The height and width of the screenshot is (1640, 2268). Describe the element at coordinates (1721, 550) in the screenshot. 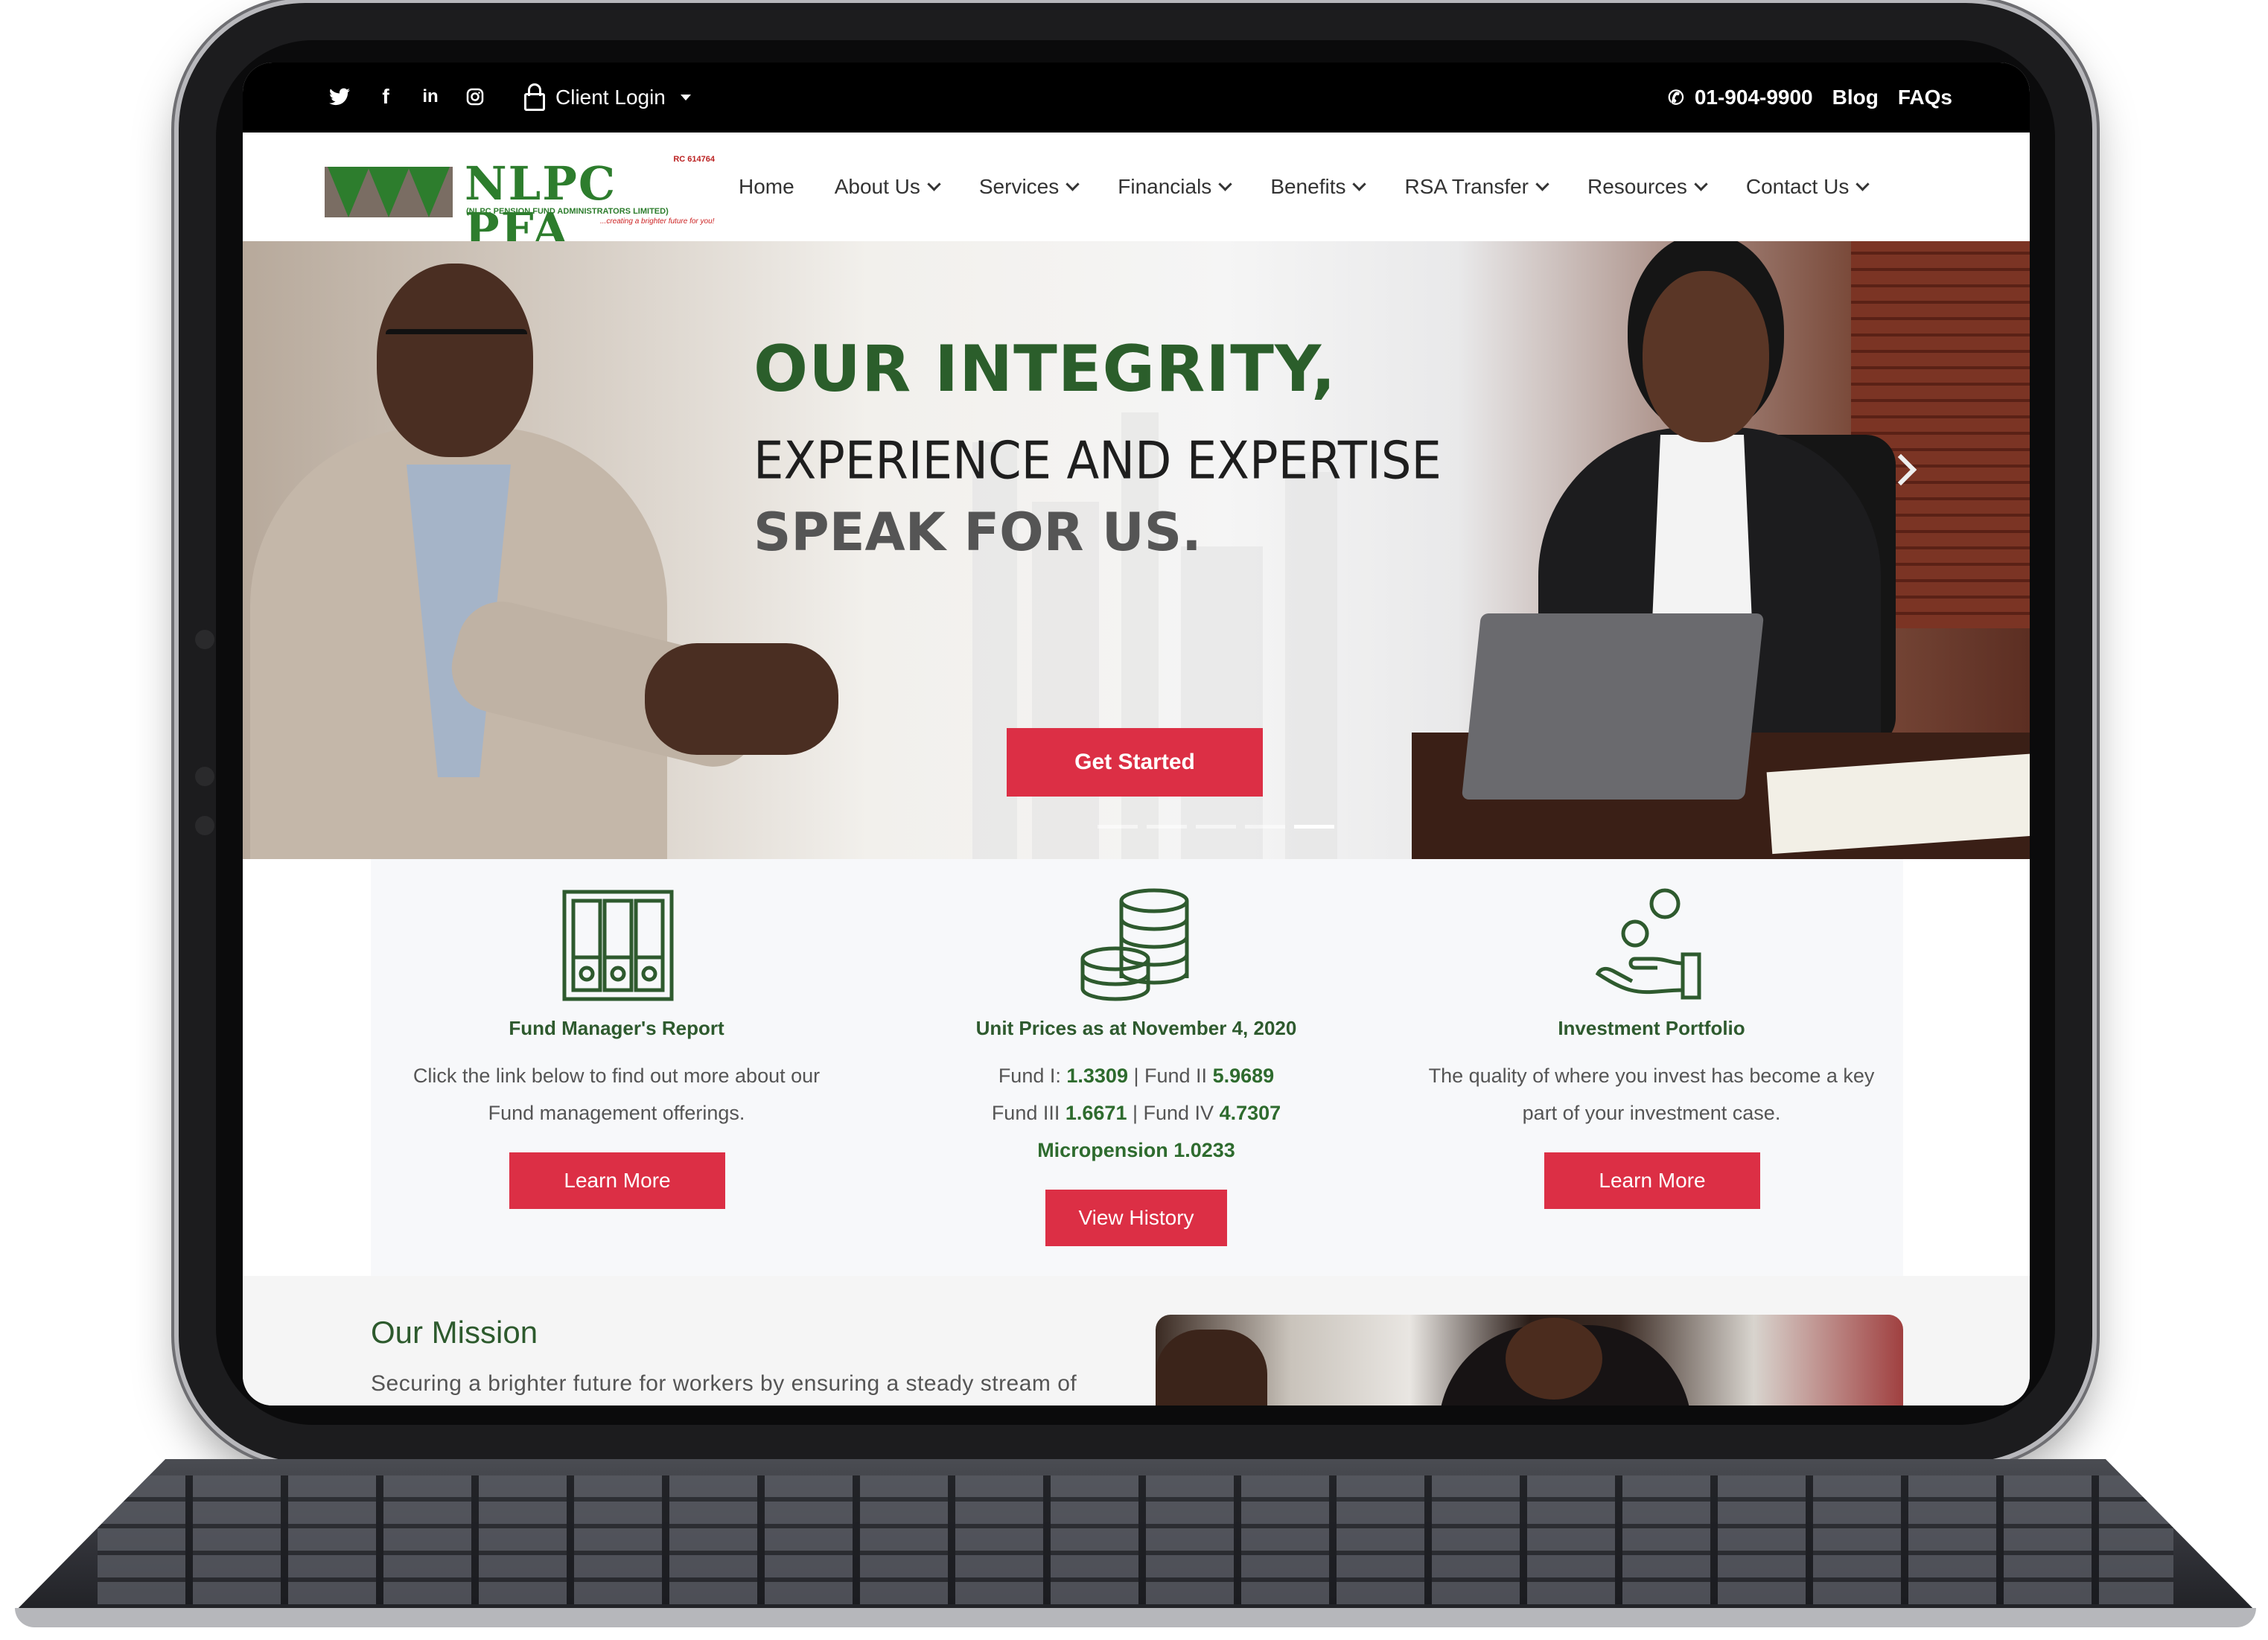

I see `hero-photo-woman` at that location.